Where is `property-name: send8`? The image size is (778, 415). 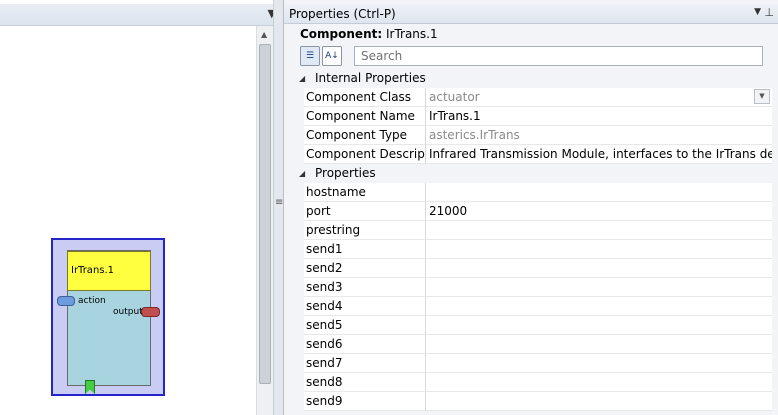
property-name: send8 is located at coordinates (365, 382).